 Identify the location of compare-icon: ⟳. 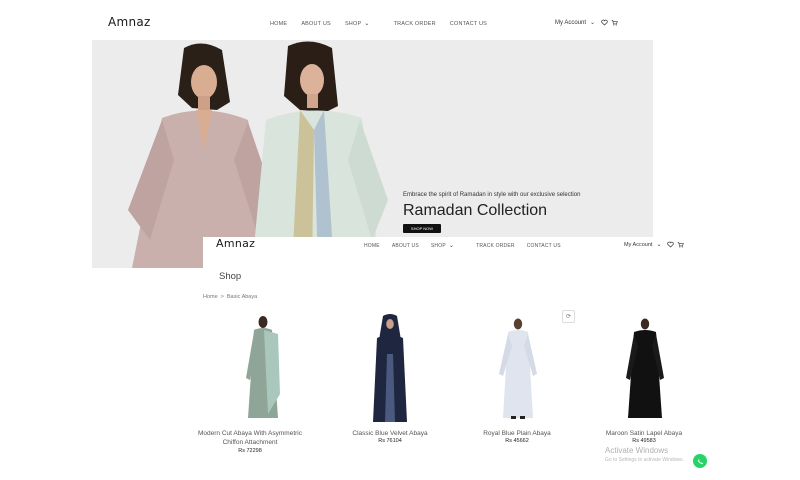
(568, 316).